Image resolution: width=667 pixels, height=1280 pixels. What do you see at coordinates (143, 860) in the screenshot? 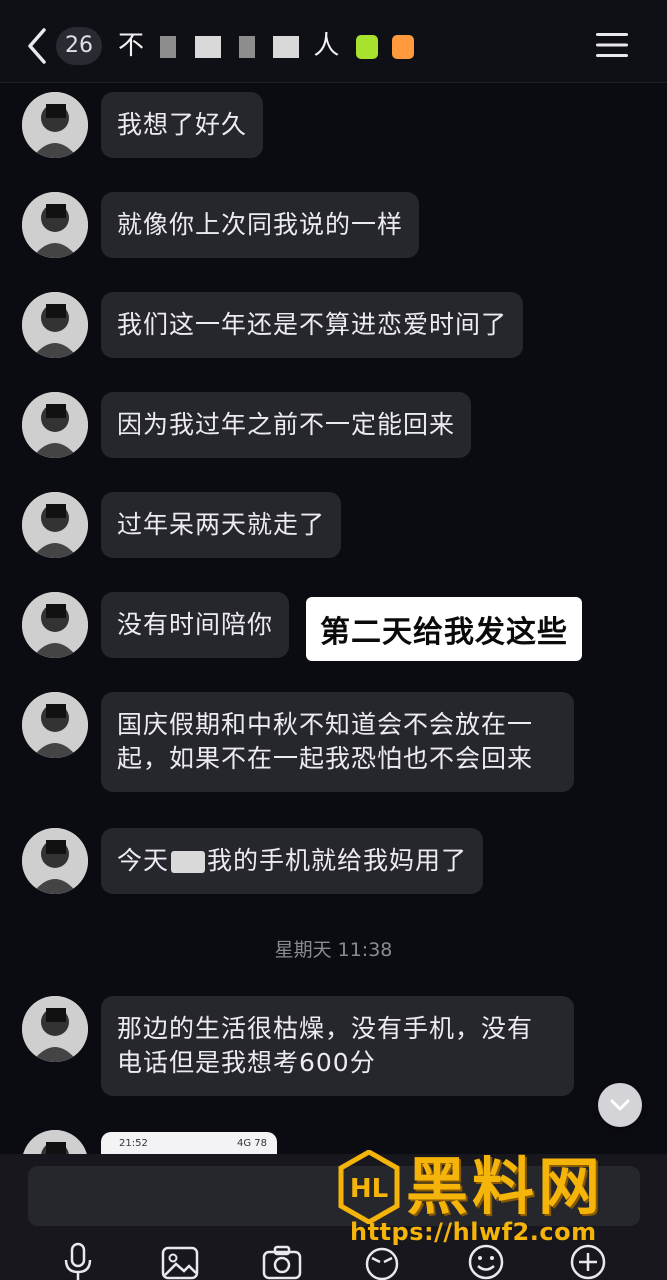
I see `message-text: 今天` at bounding box center [143, 860].